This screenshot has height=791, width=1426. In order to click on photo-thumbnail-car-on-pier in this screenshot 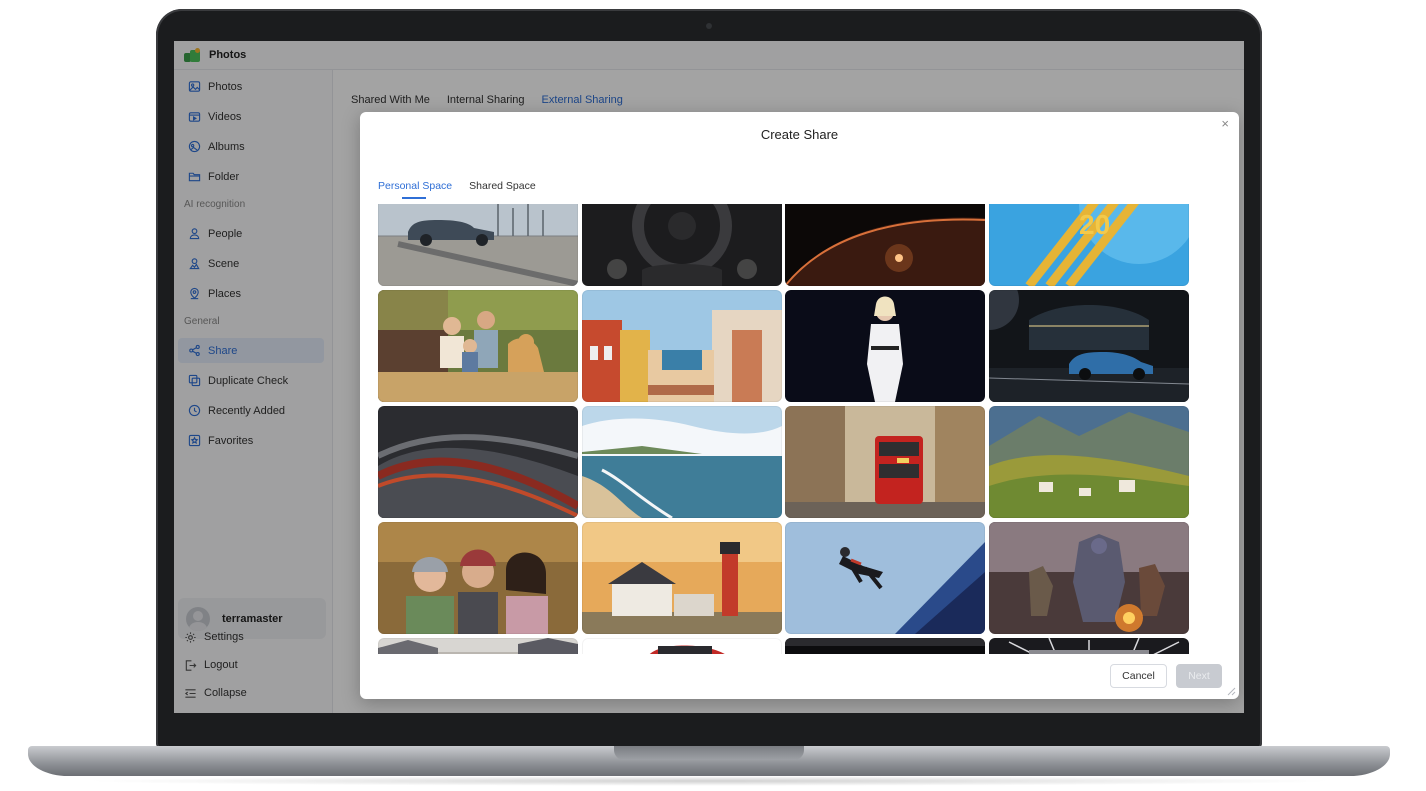, I will do `click(478, 245)`.